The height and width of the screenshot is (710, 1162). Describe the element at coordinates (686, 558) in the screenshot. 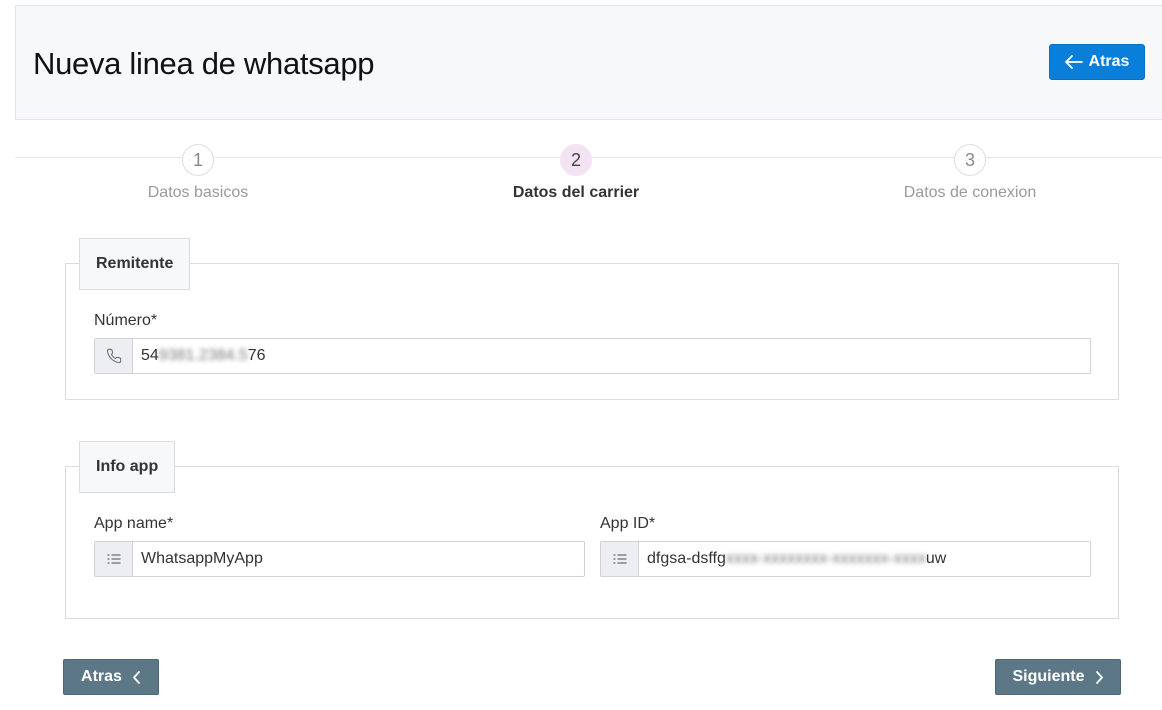

I see `app-id-value-start: dfgsa-dsffg` at that location.